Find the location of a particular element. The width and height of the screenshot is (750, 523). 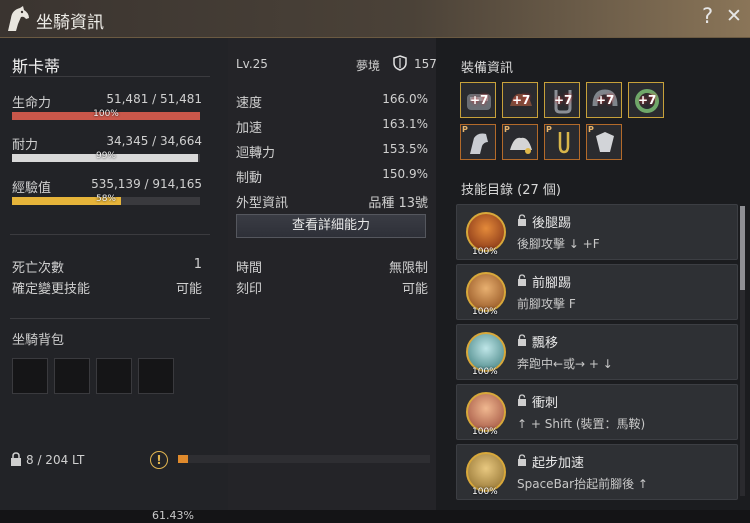

weight-icon is located at coordinates (16, 459).